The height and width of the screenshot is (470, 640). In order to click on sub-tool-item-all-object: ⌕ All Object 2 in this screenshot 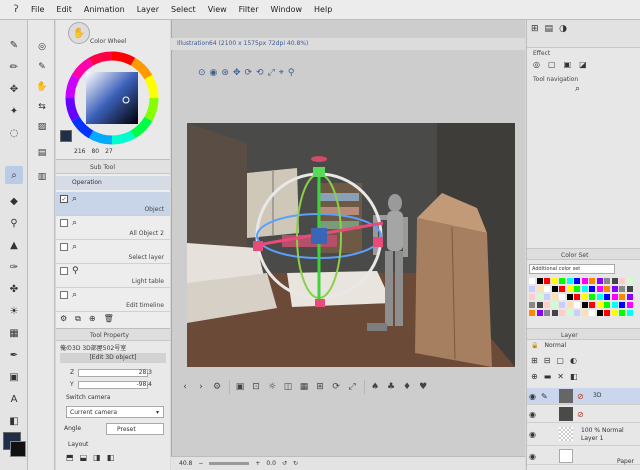, I will do `click(113, 228)`.